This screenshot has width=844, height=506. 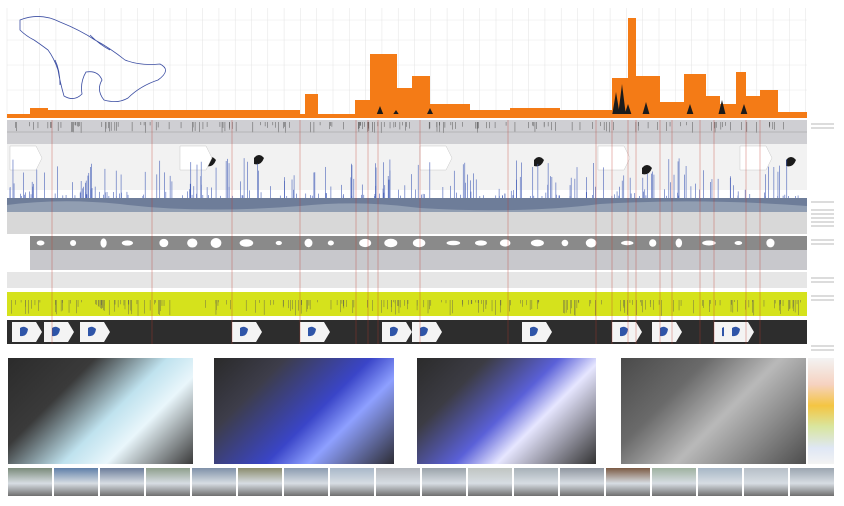 I want to click on photo-model-ice-white, so click(x=100, y=411).